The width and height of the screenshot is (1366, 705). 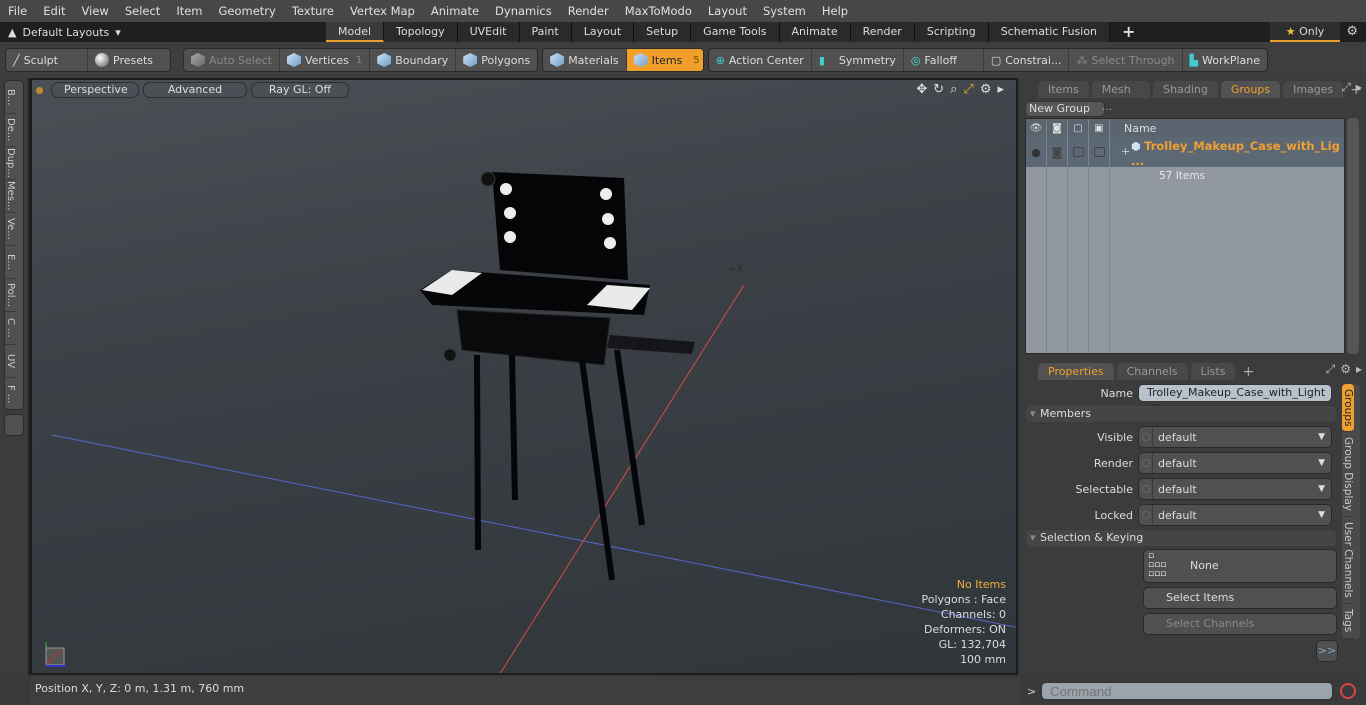 I want to click on collapse-icon: ▲, so click(x=12, y=32).